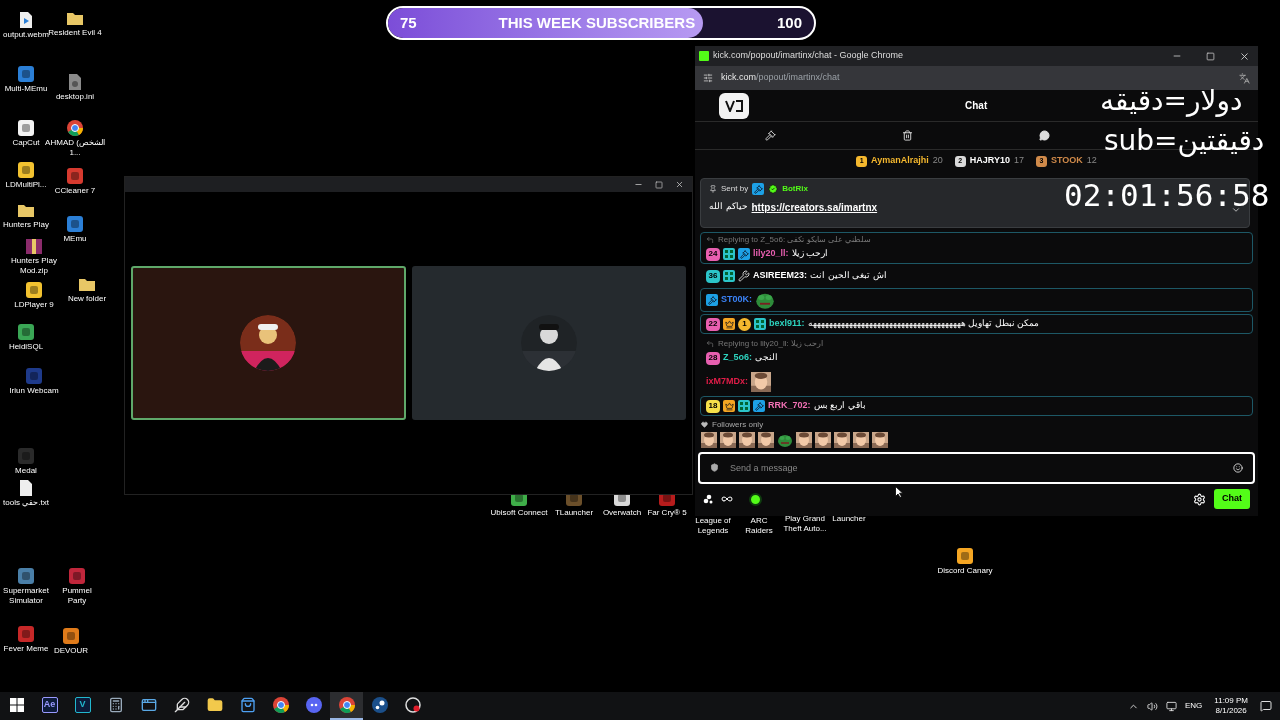 This screenshot has width=1280, height=720. I want to click on desktop-icon-label: TLauncher, so click(574, 513).